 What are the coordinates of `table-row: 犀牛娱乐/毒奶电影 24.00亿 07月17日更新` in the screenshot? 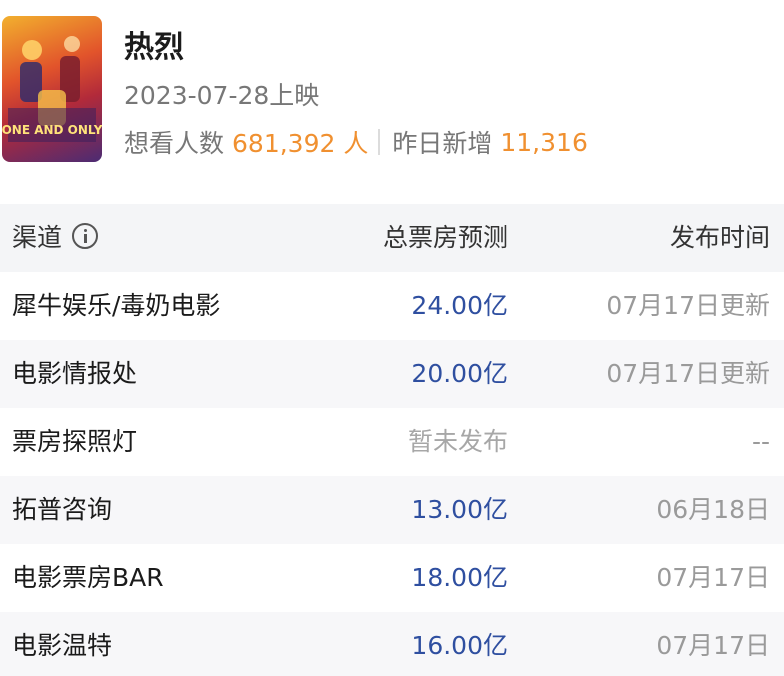 It's located at (392, 306).